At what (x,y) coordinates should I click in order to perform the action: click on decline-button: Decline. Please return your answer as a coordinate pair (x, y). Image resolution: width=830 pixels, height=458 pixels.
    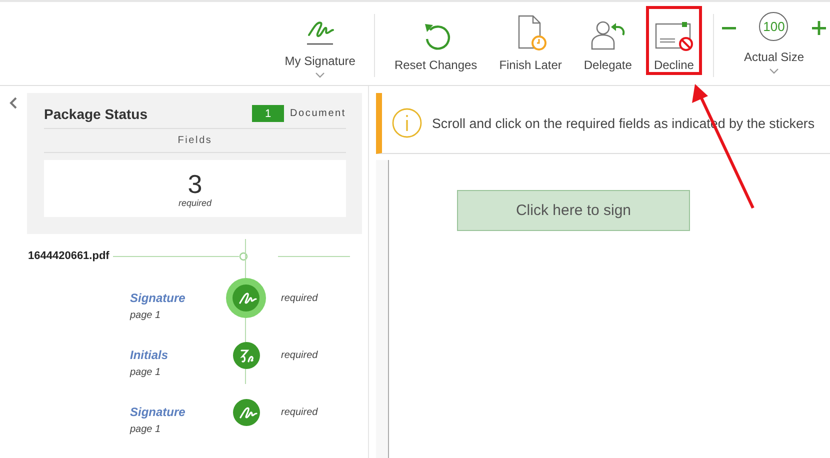
    Looking at the image, I should click on (674, 40).